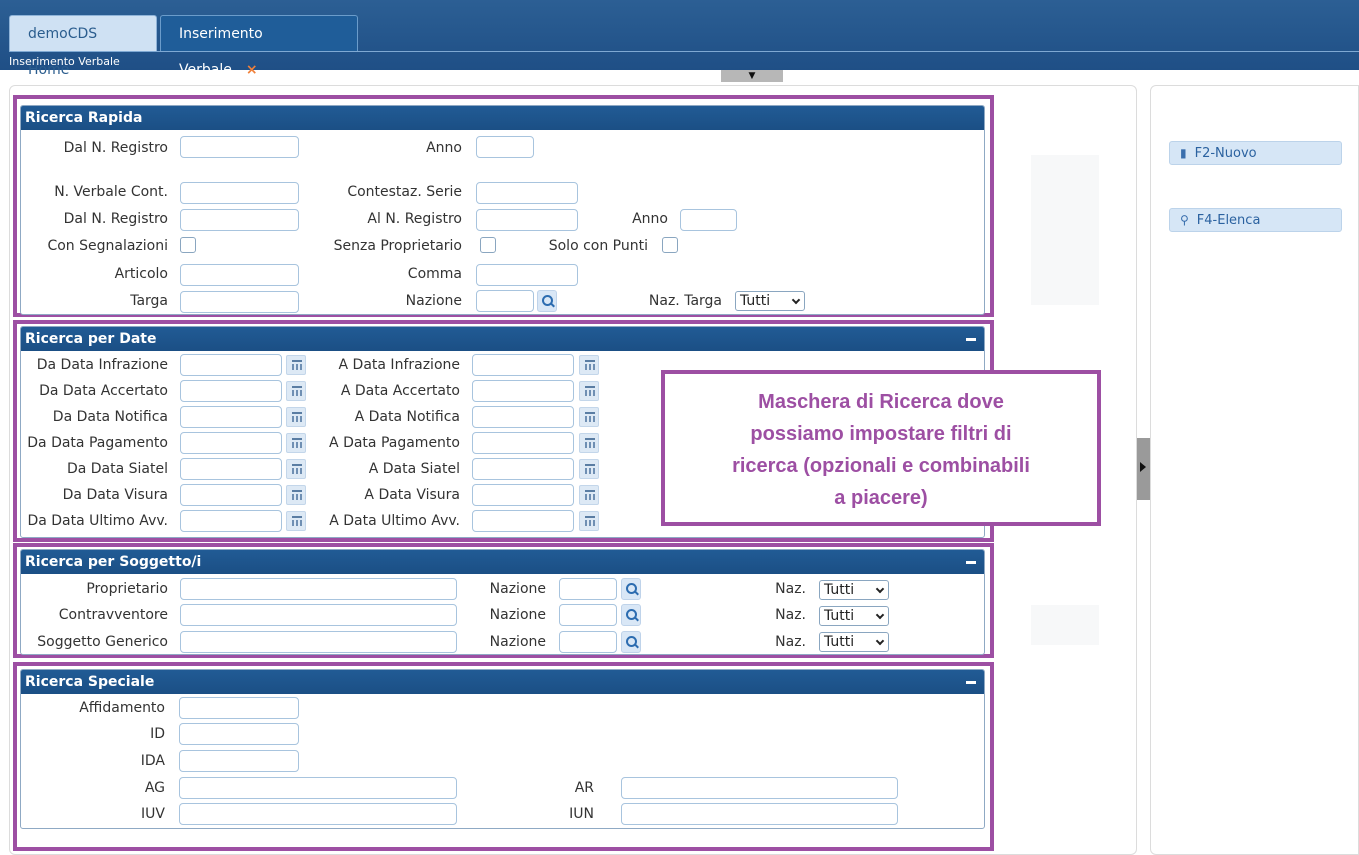 This screenshot has width=1359, height=855. What do you see at coordinates (111, 192) in the screenshot?
I see `label-n-verbale-cont: N. Verbale Cont.` at bounding box center [111, 192].